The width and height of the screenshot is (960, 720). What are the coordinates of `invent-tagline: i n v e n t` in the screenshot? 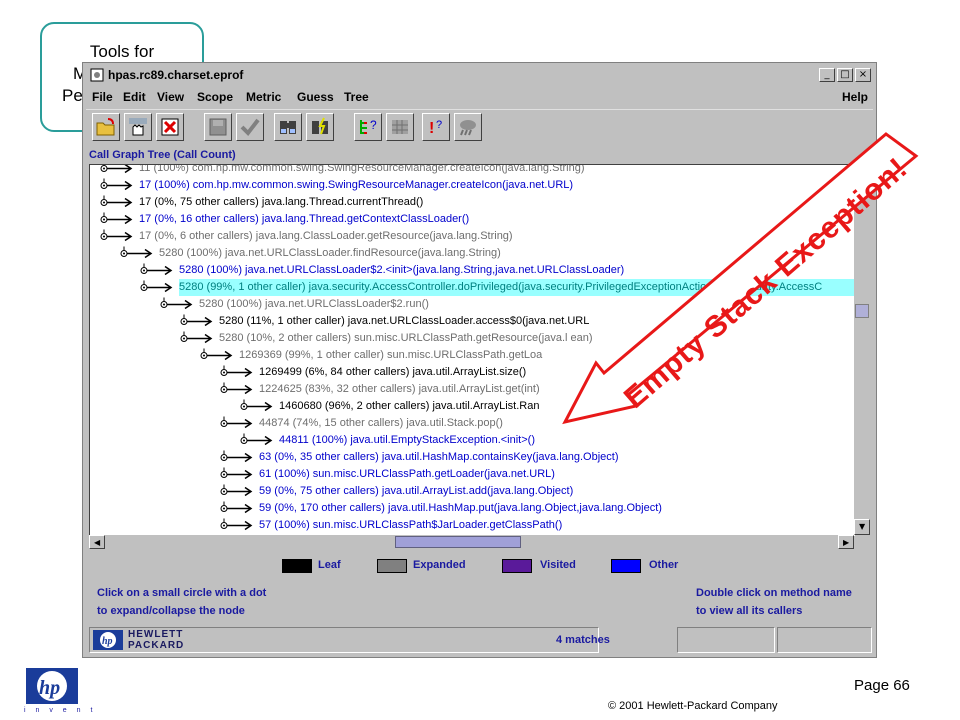 It's located at (60, 710).